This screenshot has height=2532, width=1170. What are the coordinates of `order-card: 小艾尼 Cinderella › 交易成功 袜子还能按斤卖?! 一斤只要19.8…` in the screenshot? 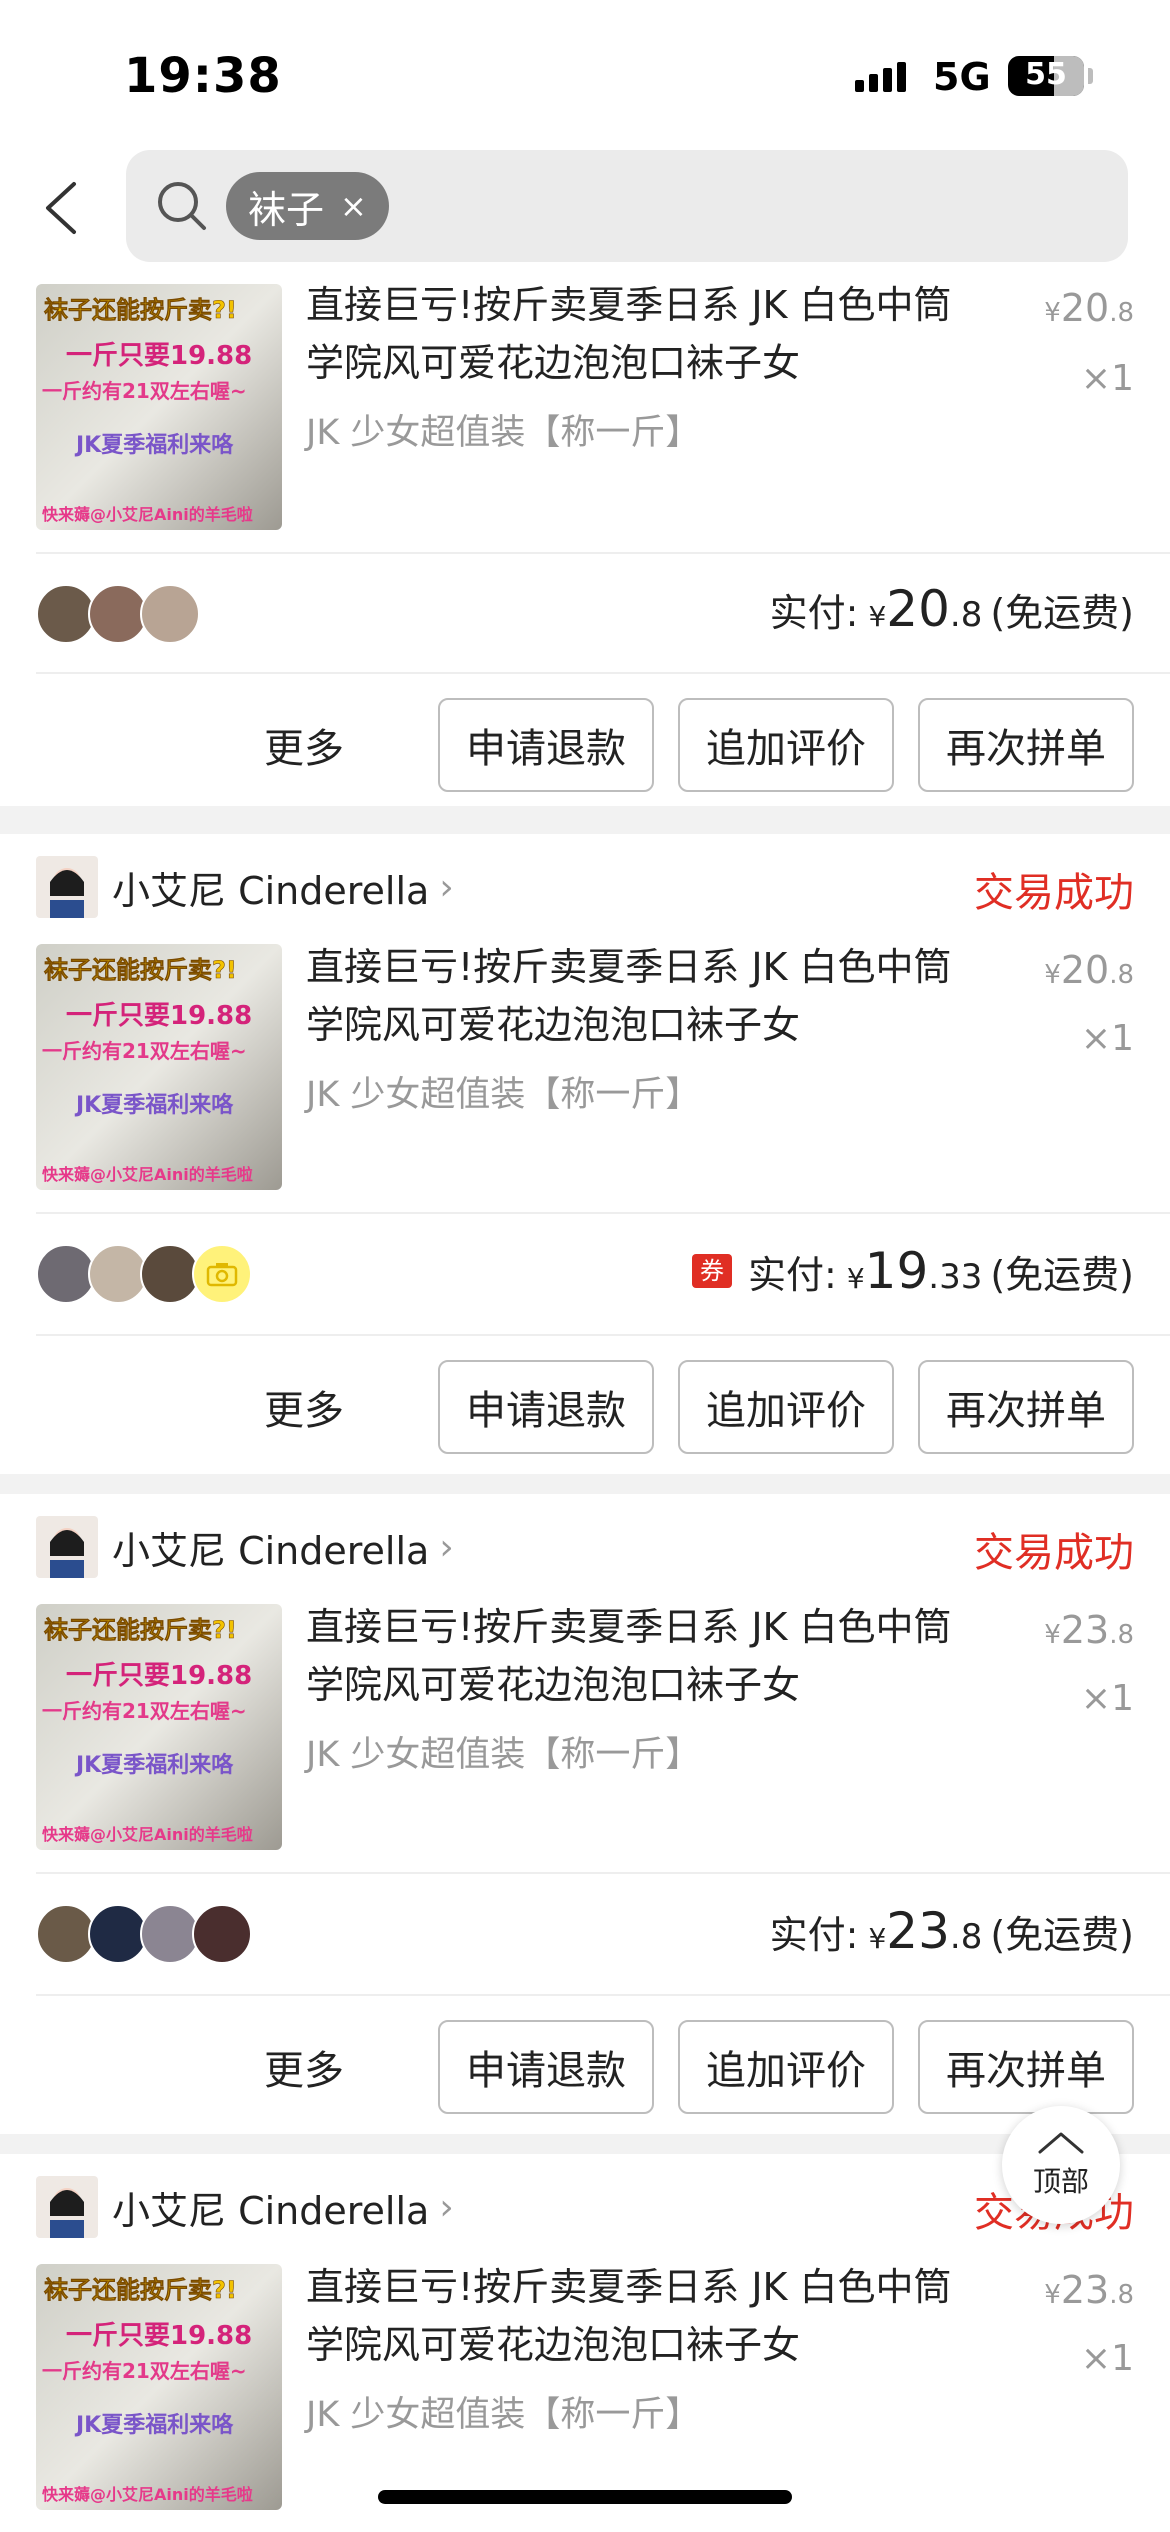 It's located at (585, 2343).